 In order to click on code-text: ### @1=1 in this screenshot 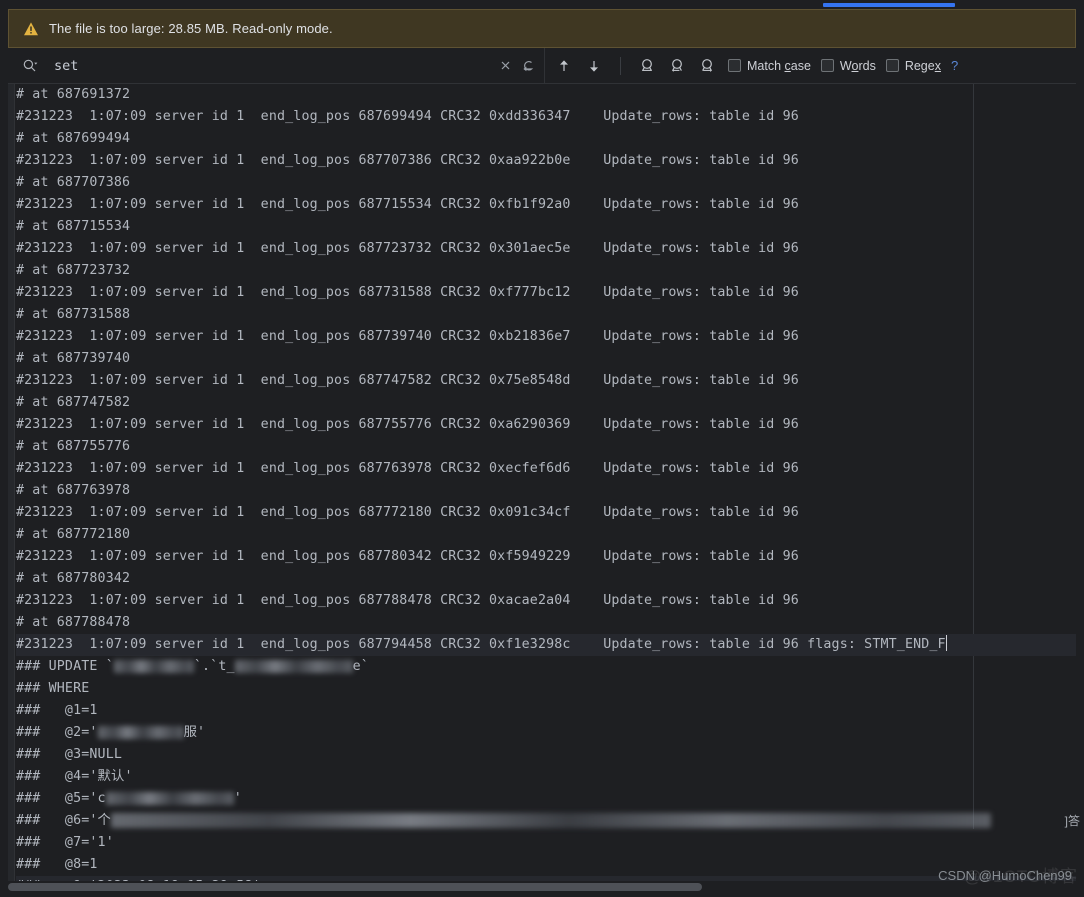, I will do `click(57, 710)`.